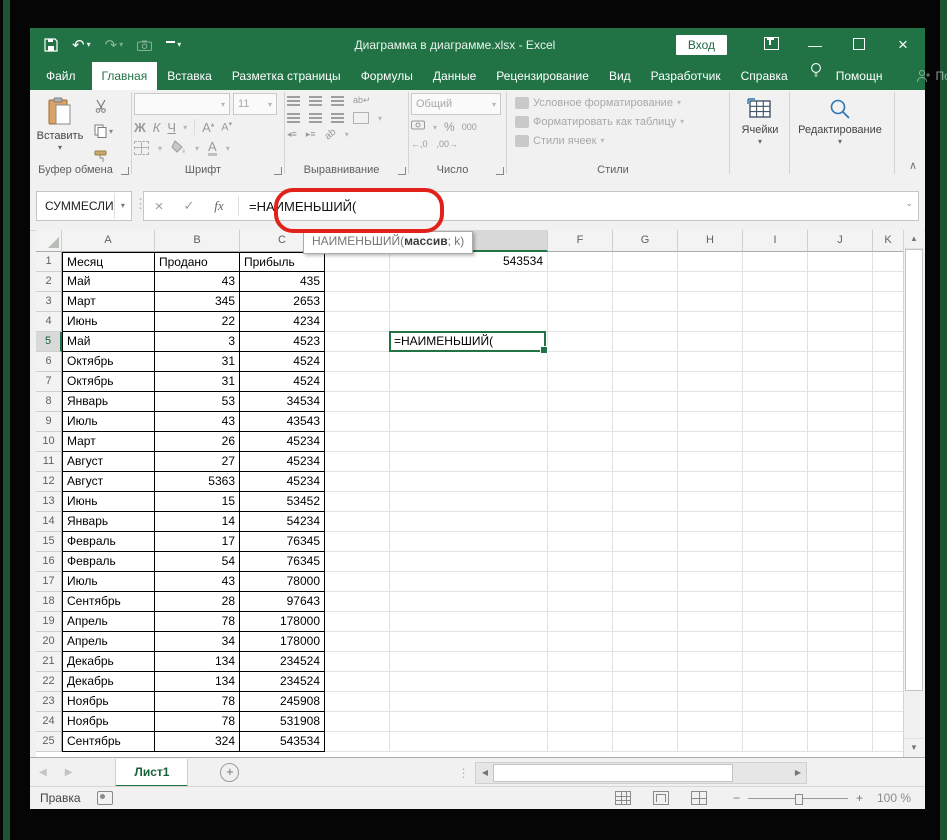 Image resolution: width=947 pixels, height=840 pixels. Describe the element at coordinates (914, 470) in the screenshot. I see `vertical-scroll-thumb` at that location.